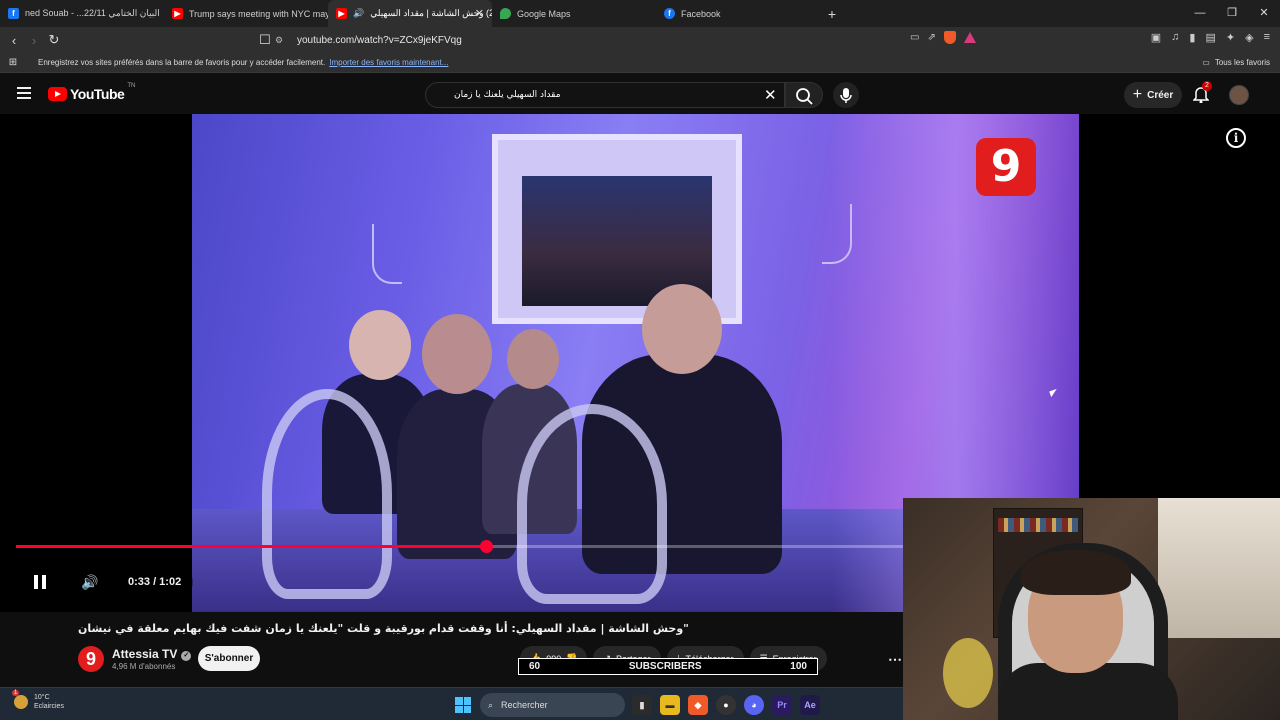 The width and height of the screenshot is (1280, 720). Describe the element at coordinates (1006, 167) in the screenshot. I see `channel-logo-overlay: 9` at that location.